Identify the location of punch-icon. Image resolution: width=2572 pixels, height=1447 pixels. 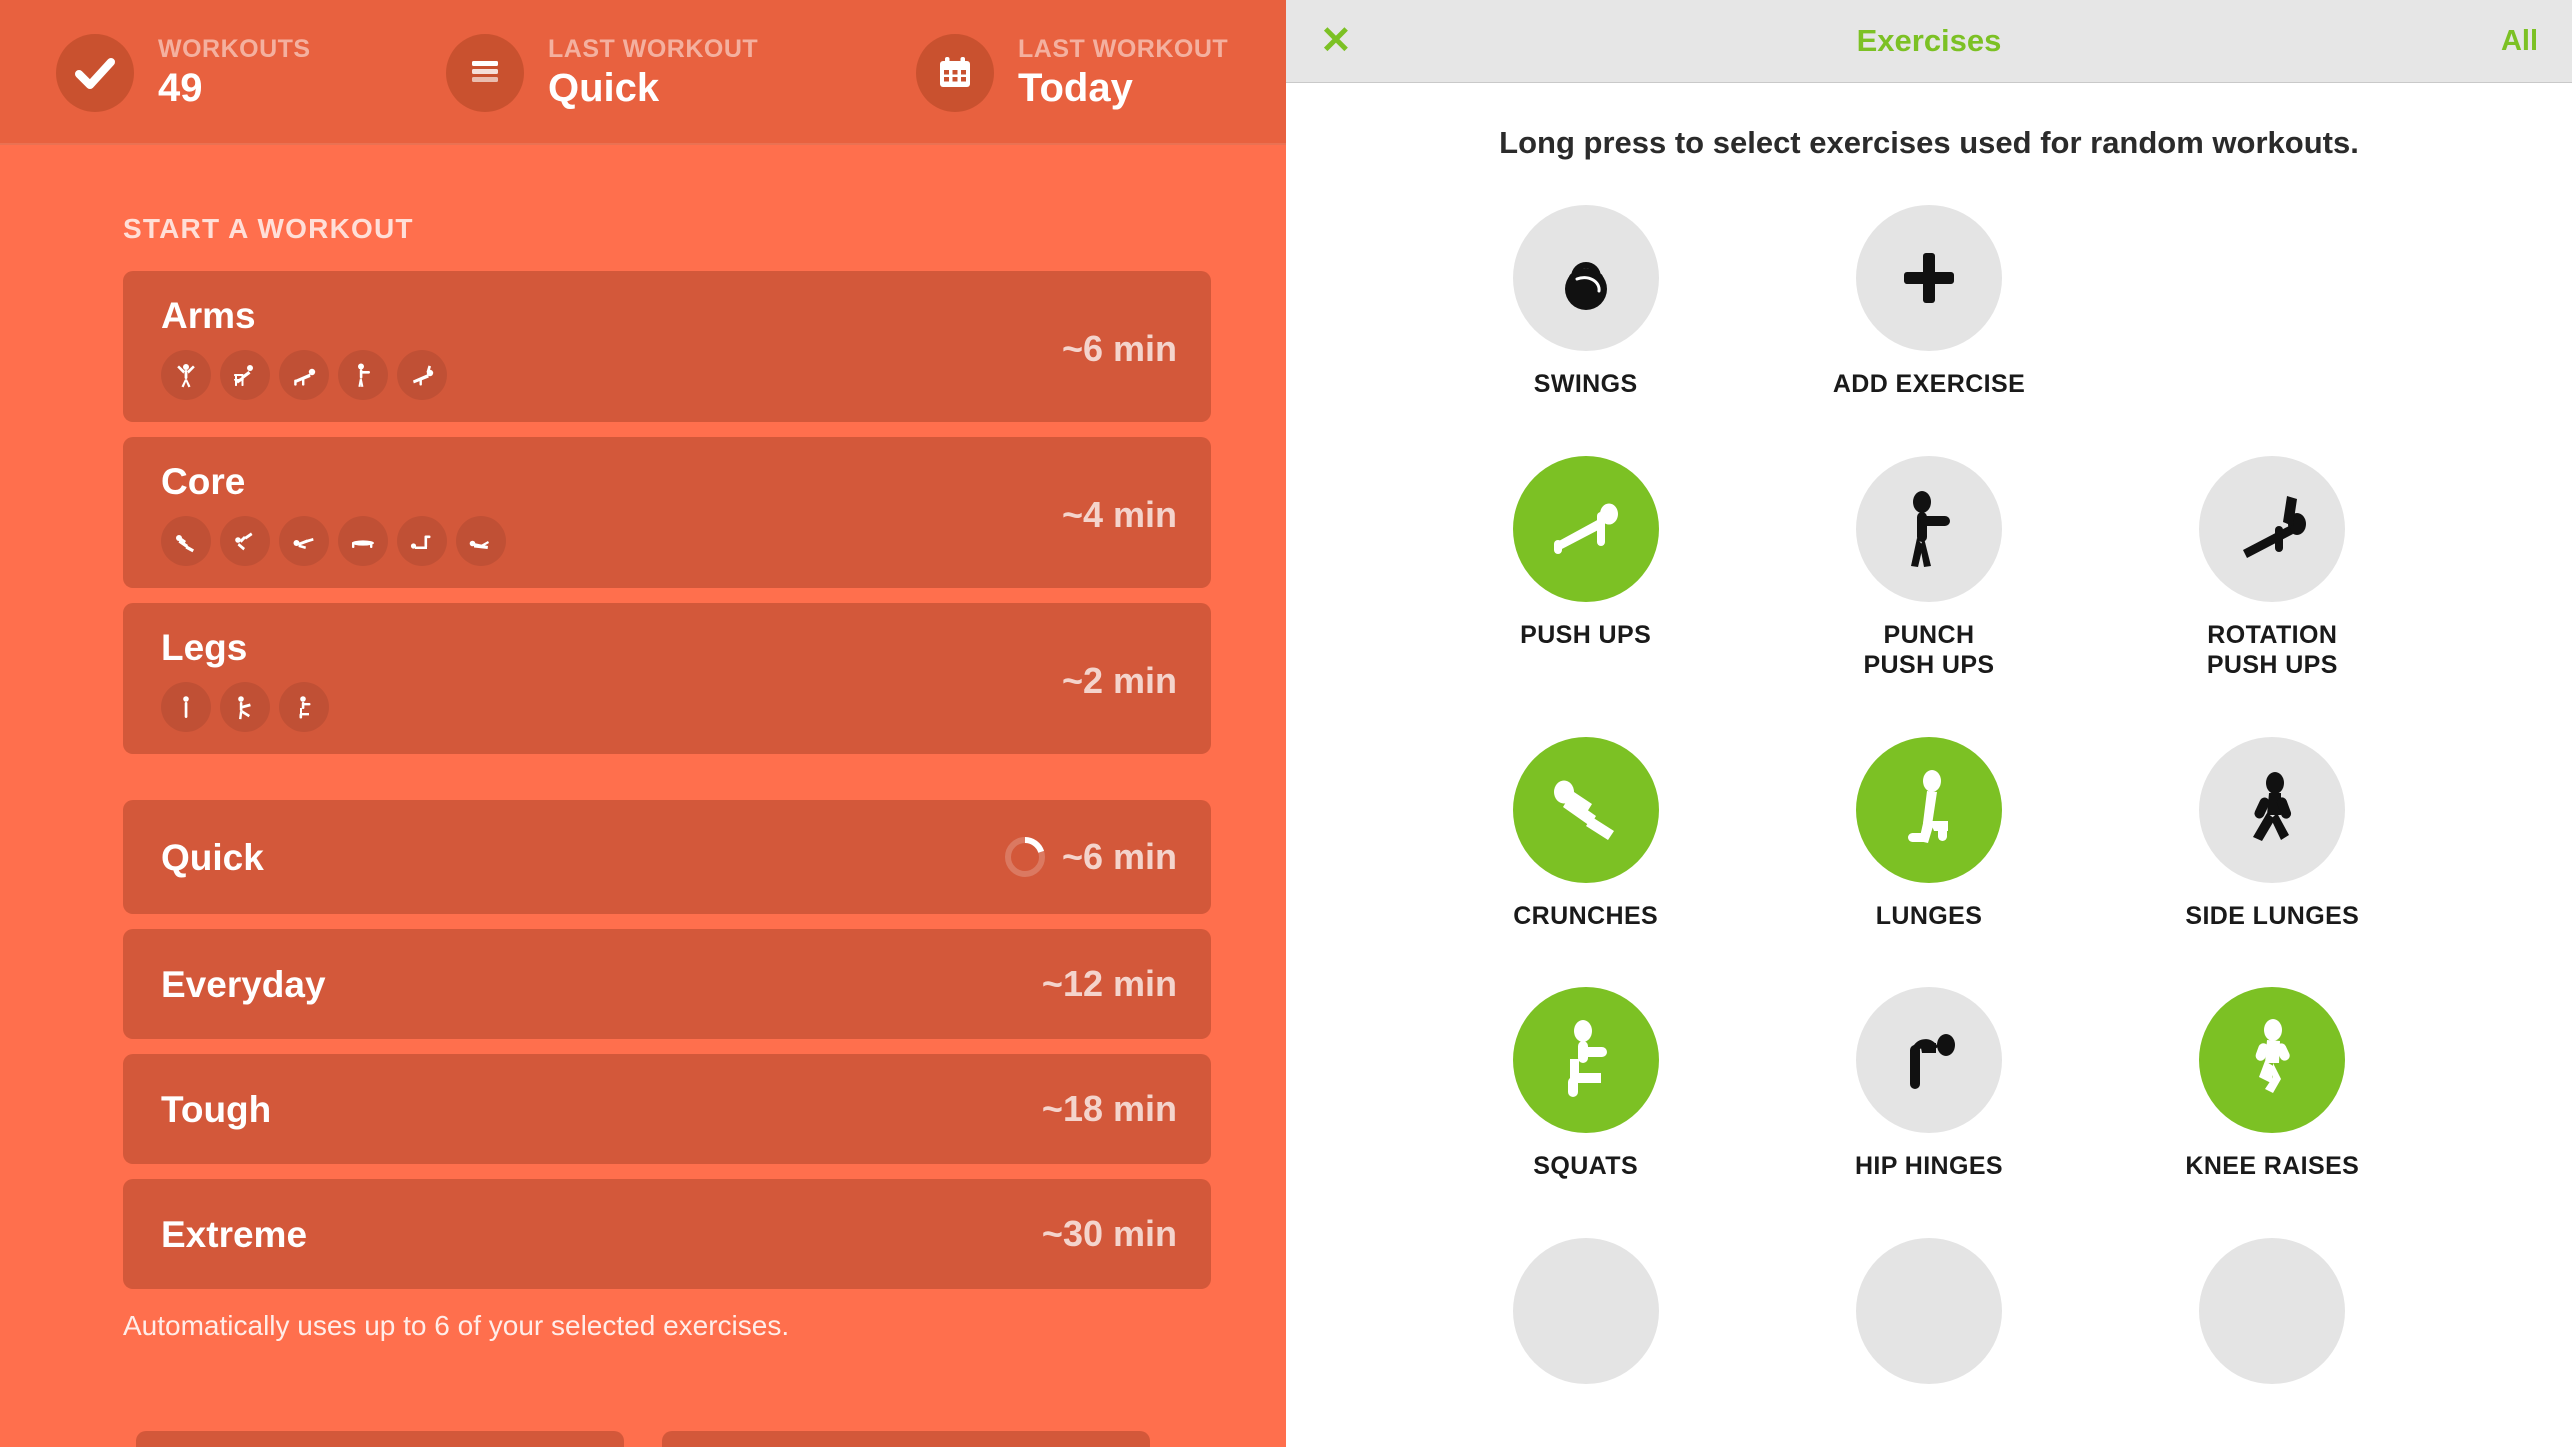
(363, 375).